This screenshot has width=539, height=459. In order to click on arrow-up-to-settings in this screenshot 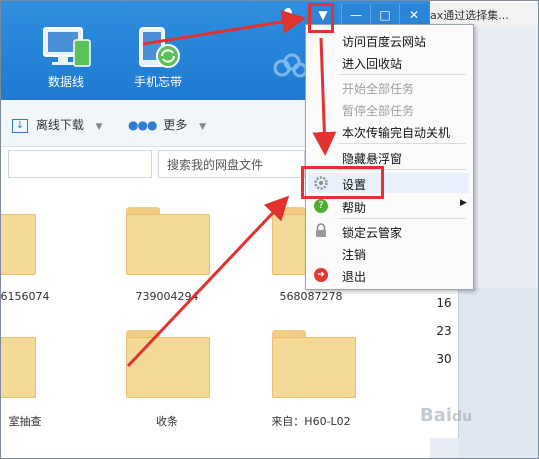, I will do `click(208, 281)`.